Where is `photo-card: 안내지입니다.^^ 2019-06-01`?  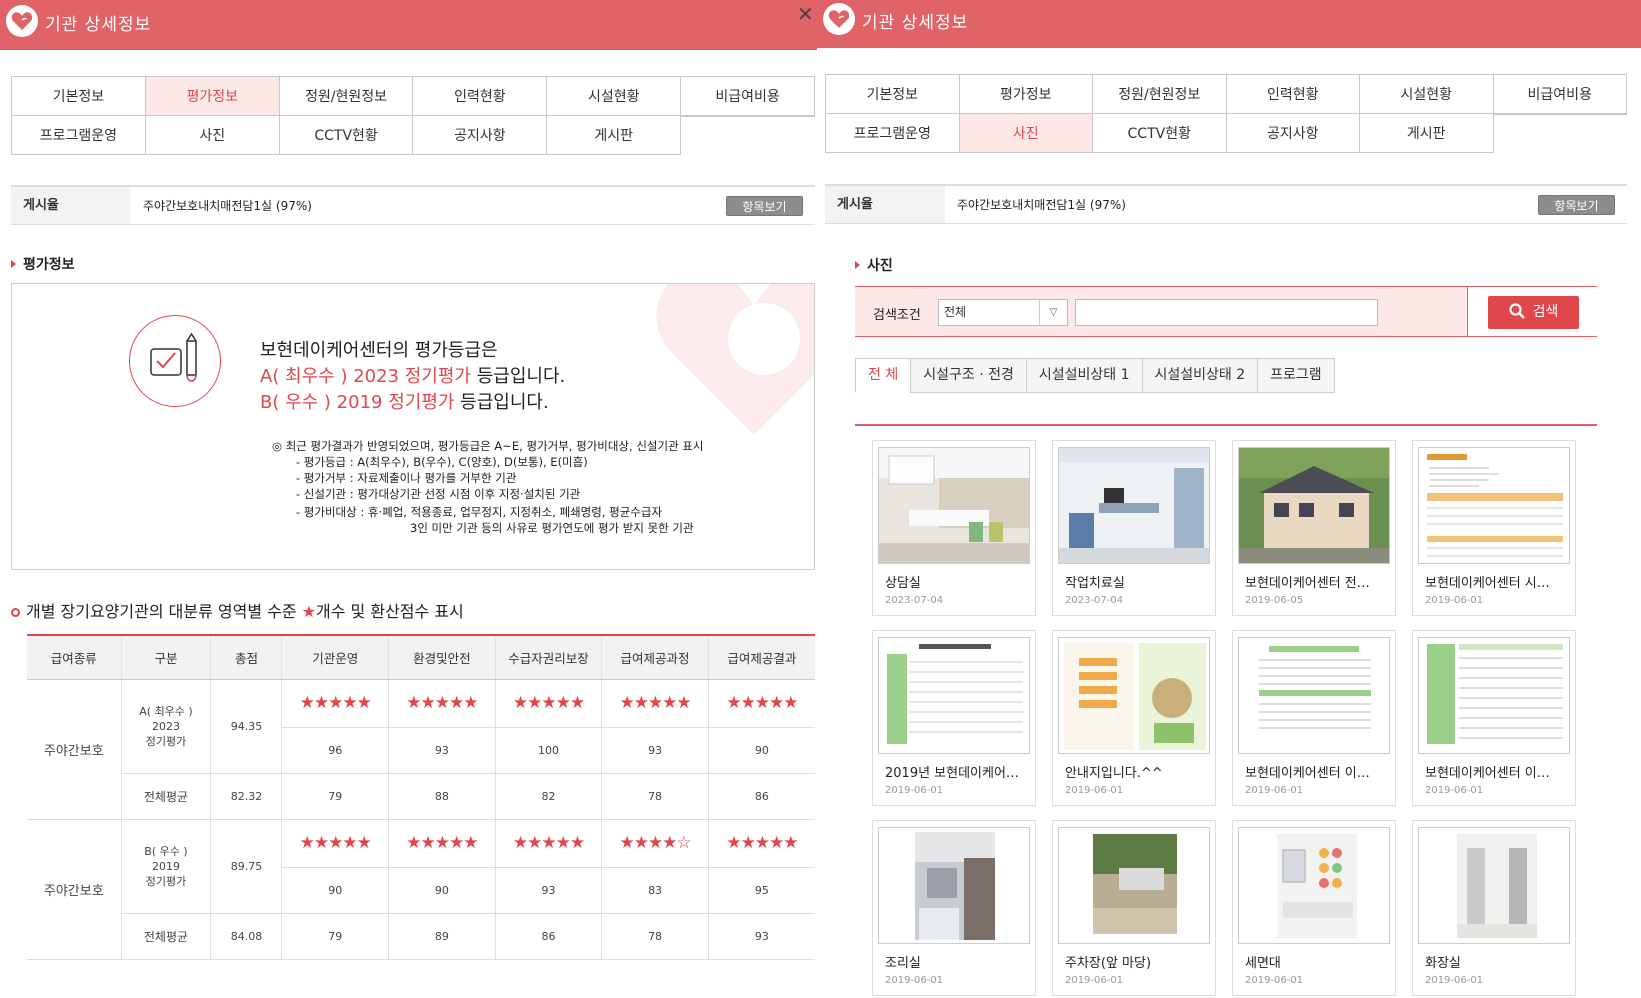 photo-card: 안내지입니다.^^ 2019-06-01 is located at coordinates (1134, 718).